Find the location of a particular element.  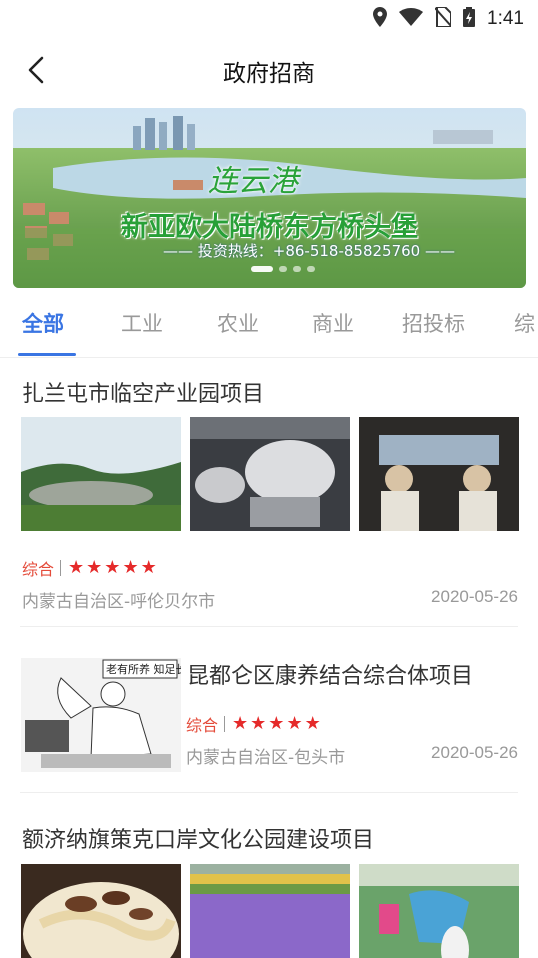

page-title: 政府招商 is located at coordinates (269, 74).